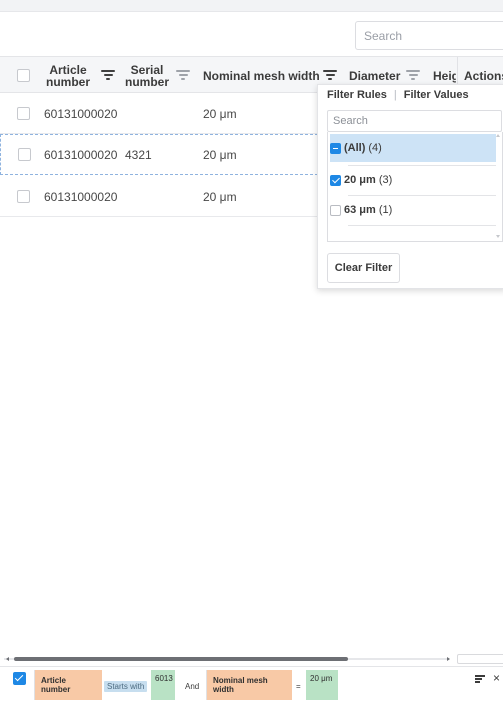 The image size is (503, 701). What do you see at coordinates (360, 210) in the screenshot?
I see `filter-value-label: 63 μm` at bounding box center [360, 210].